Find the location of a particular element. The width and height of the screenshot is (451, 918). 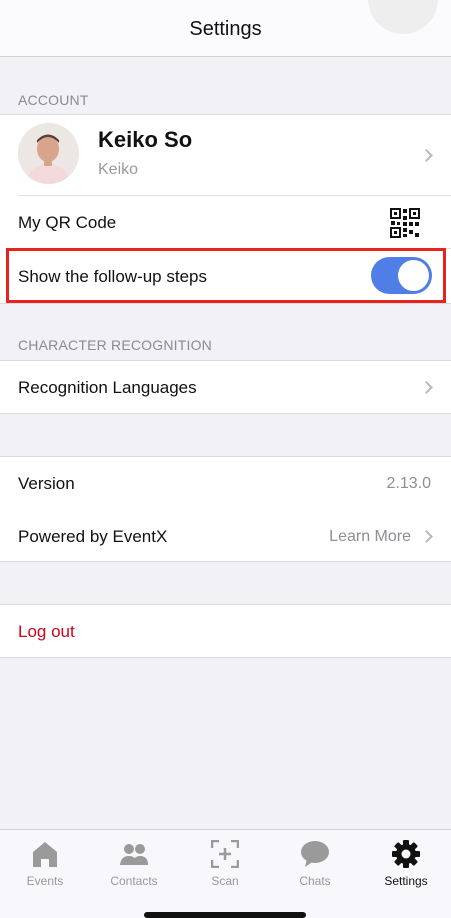

scan-icon is located at coordinates (225, 854).